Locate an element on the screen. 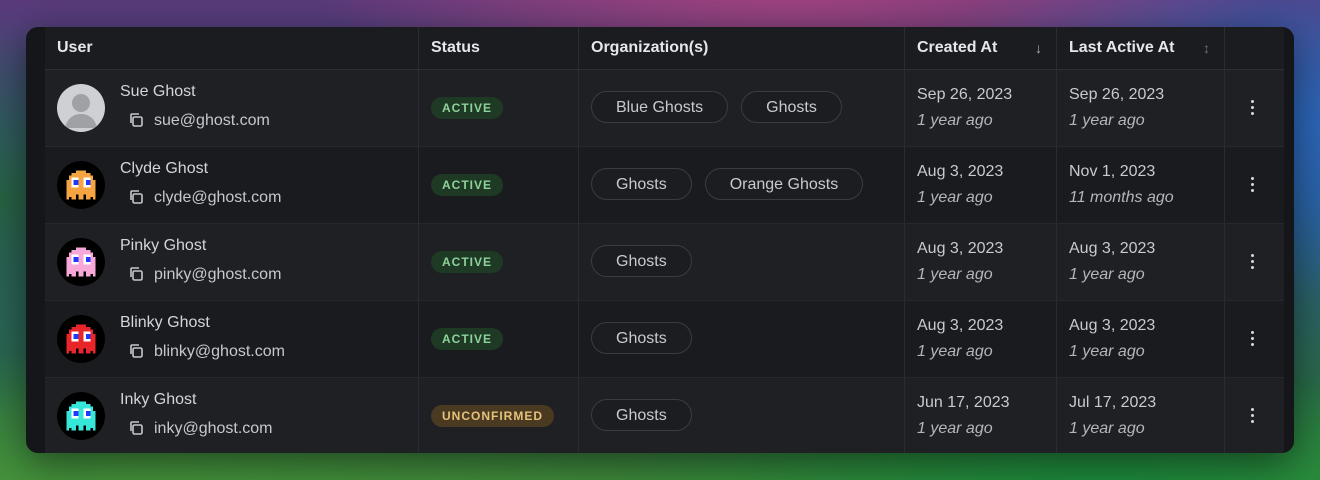 The height and width of the screenshot is (480, 1320). user-name: Sue Ghost is located at coordinates (158, 91).